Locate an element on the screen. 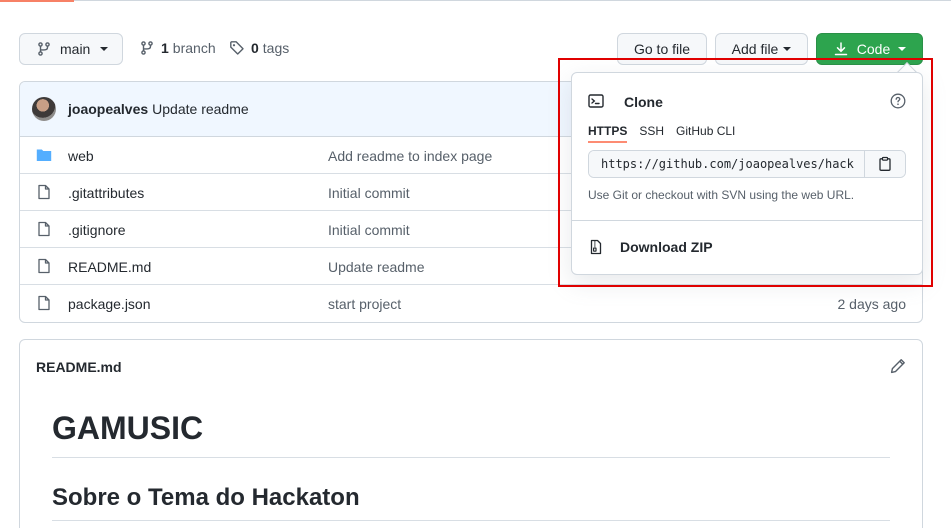  pencil-icon is located at coordinates (898, 366).